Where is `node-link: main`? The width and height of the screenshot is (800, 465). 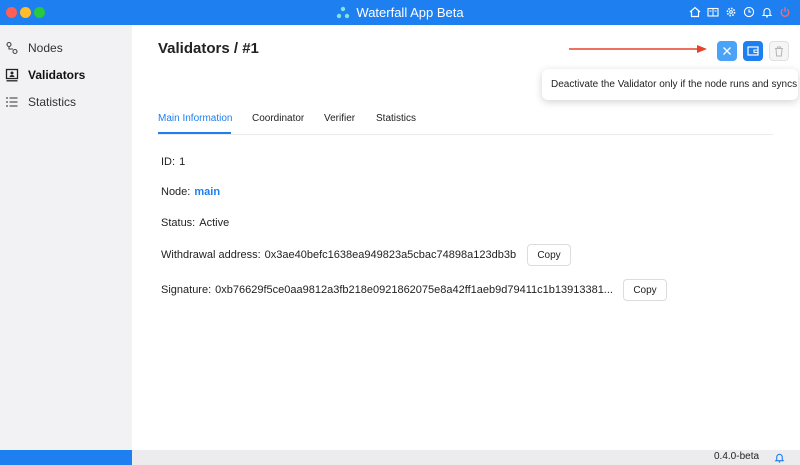 node-link: main is located at coordinates (207, 192).